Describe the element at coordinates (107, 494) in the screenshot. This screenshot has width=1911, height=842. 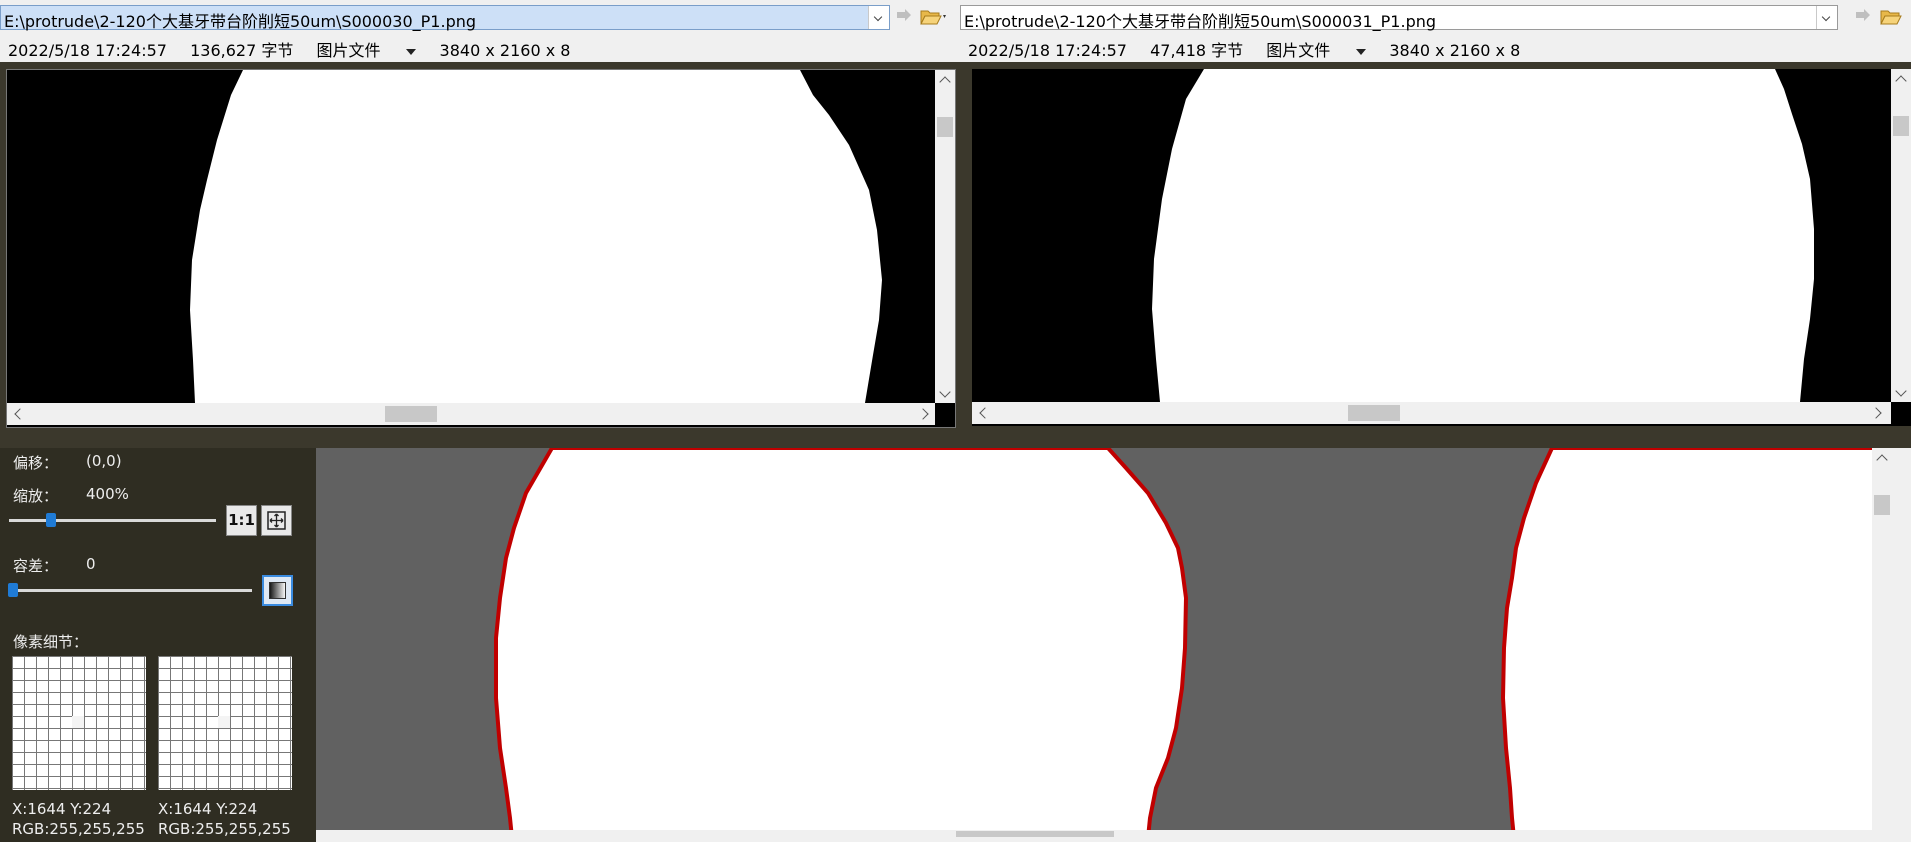
I see `zoom-value: 400%` at that location.